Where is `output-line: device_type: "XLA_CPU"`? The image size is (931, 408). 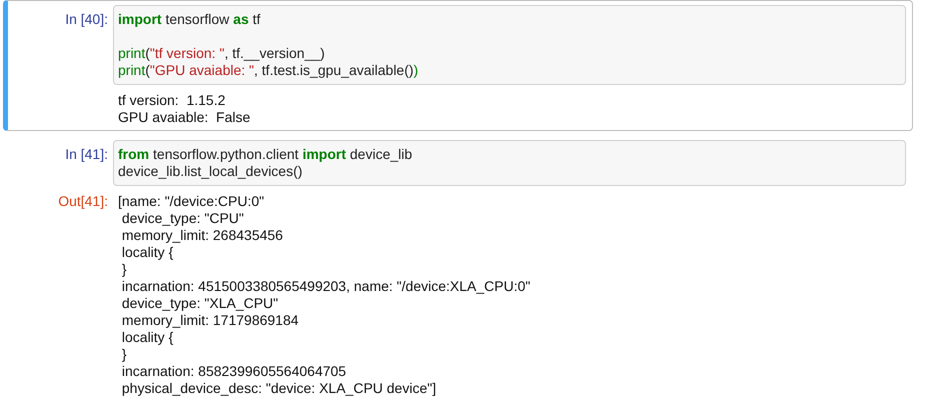 output-line: device_type: "XLA_CPU" is located at coordinates (199, 303).